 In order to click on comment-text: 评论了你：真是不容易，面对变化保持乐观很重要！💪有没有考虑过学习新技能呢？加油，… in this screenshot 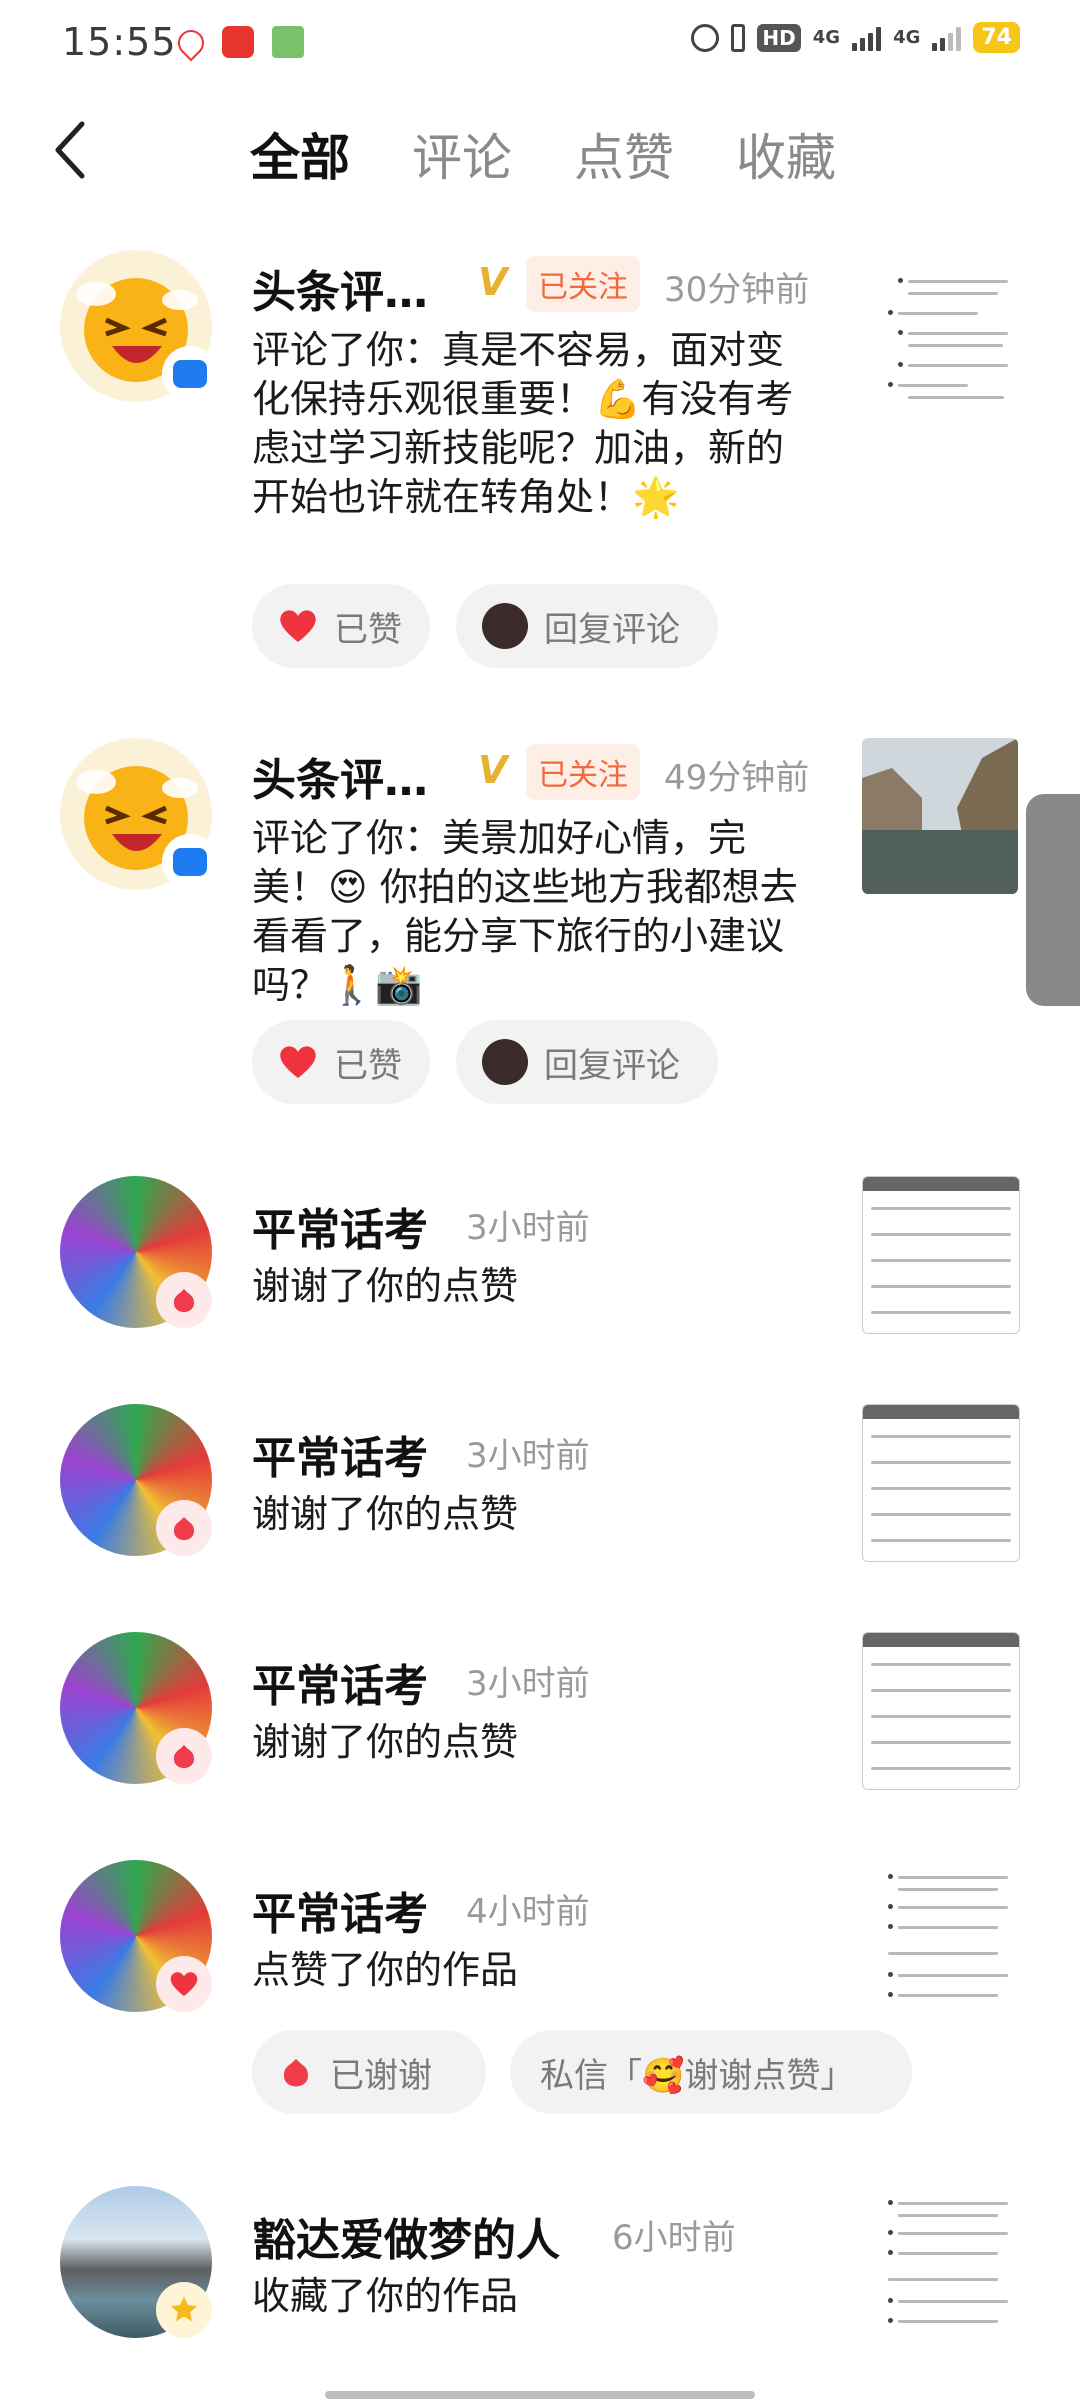, I will do `click(532, 424)`.